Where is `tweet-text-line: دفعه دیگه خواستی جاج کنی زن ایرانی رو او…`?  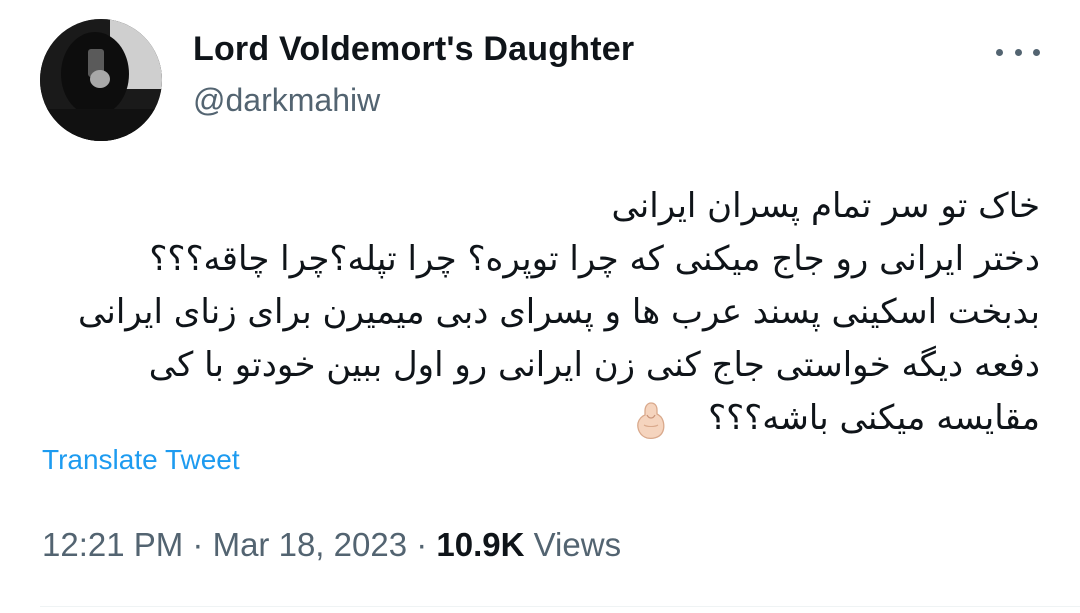
tweet-text-line: دفعه دیگه خواستی جاج کنی زن ایرانی رو او… is located at coordinates (594, 365).